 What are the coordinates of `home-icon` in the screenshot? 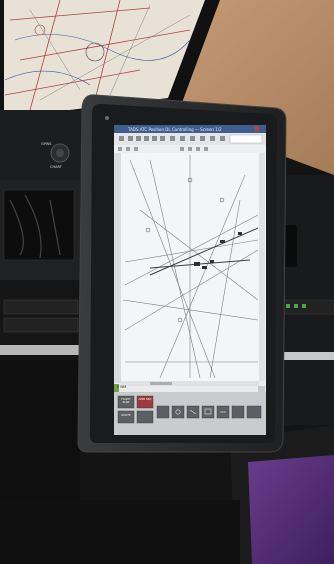 It's located at (121, 138).